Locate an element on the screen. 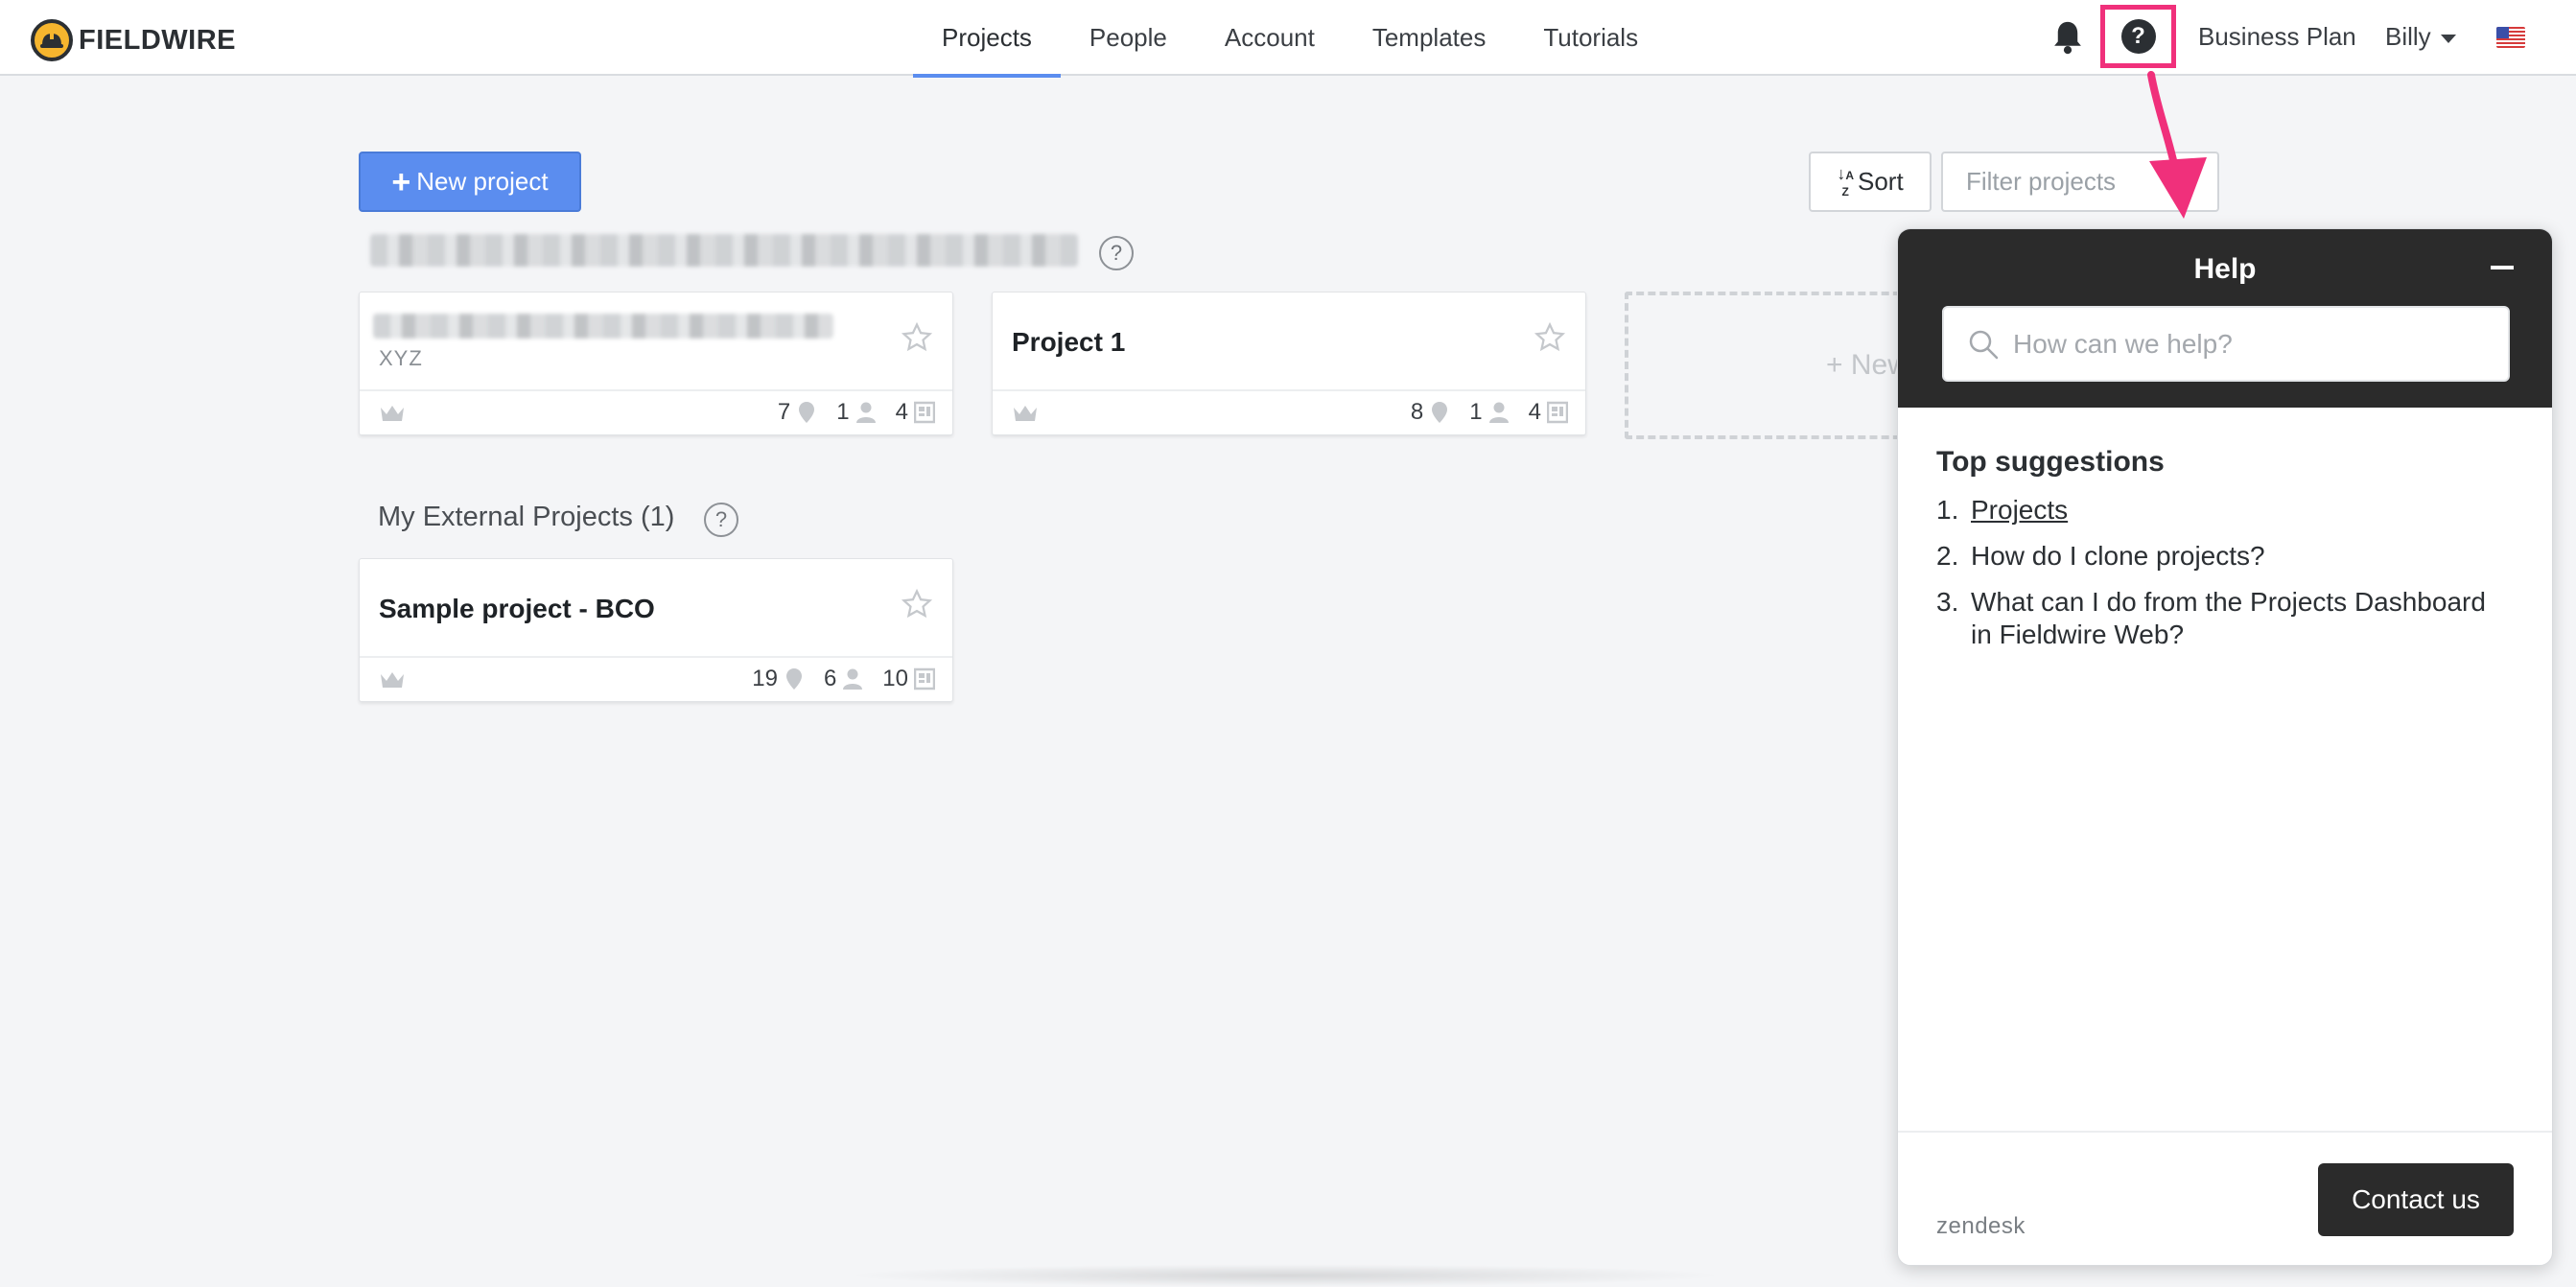 The height and width of the screenshot is (1287, 2576). project-card-header: XYZ is located at coordinates (656, 341).